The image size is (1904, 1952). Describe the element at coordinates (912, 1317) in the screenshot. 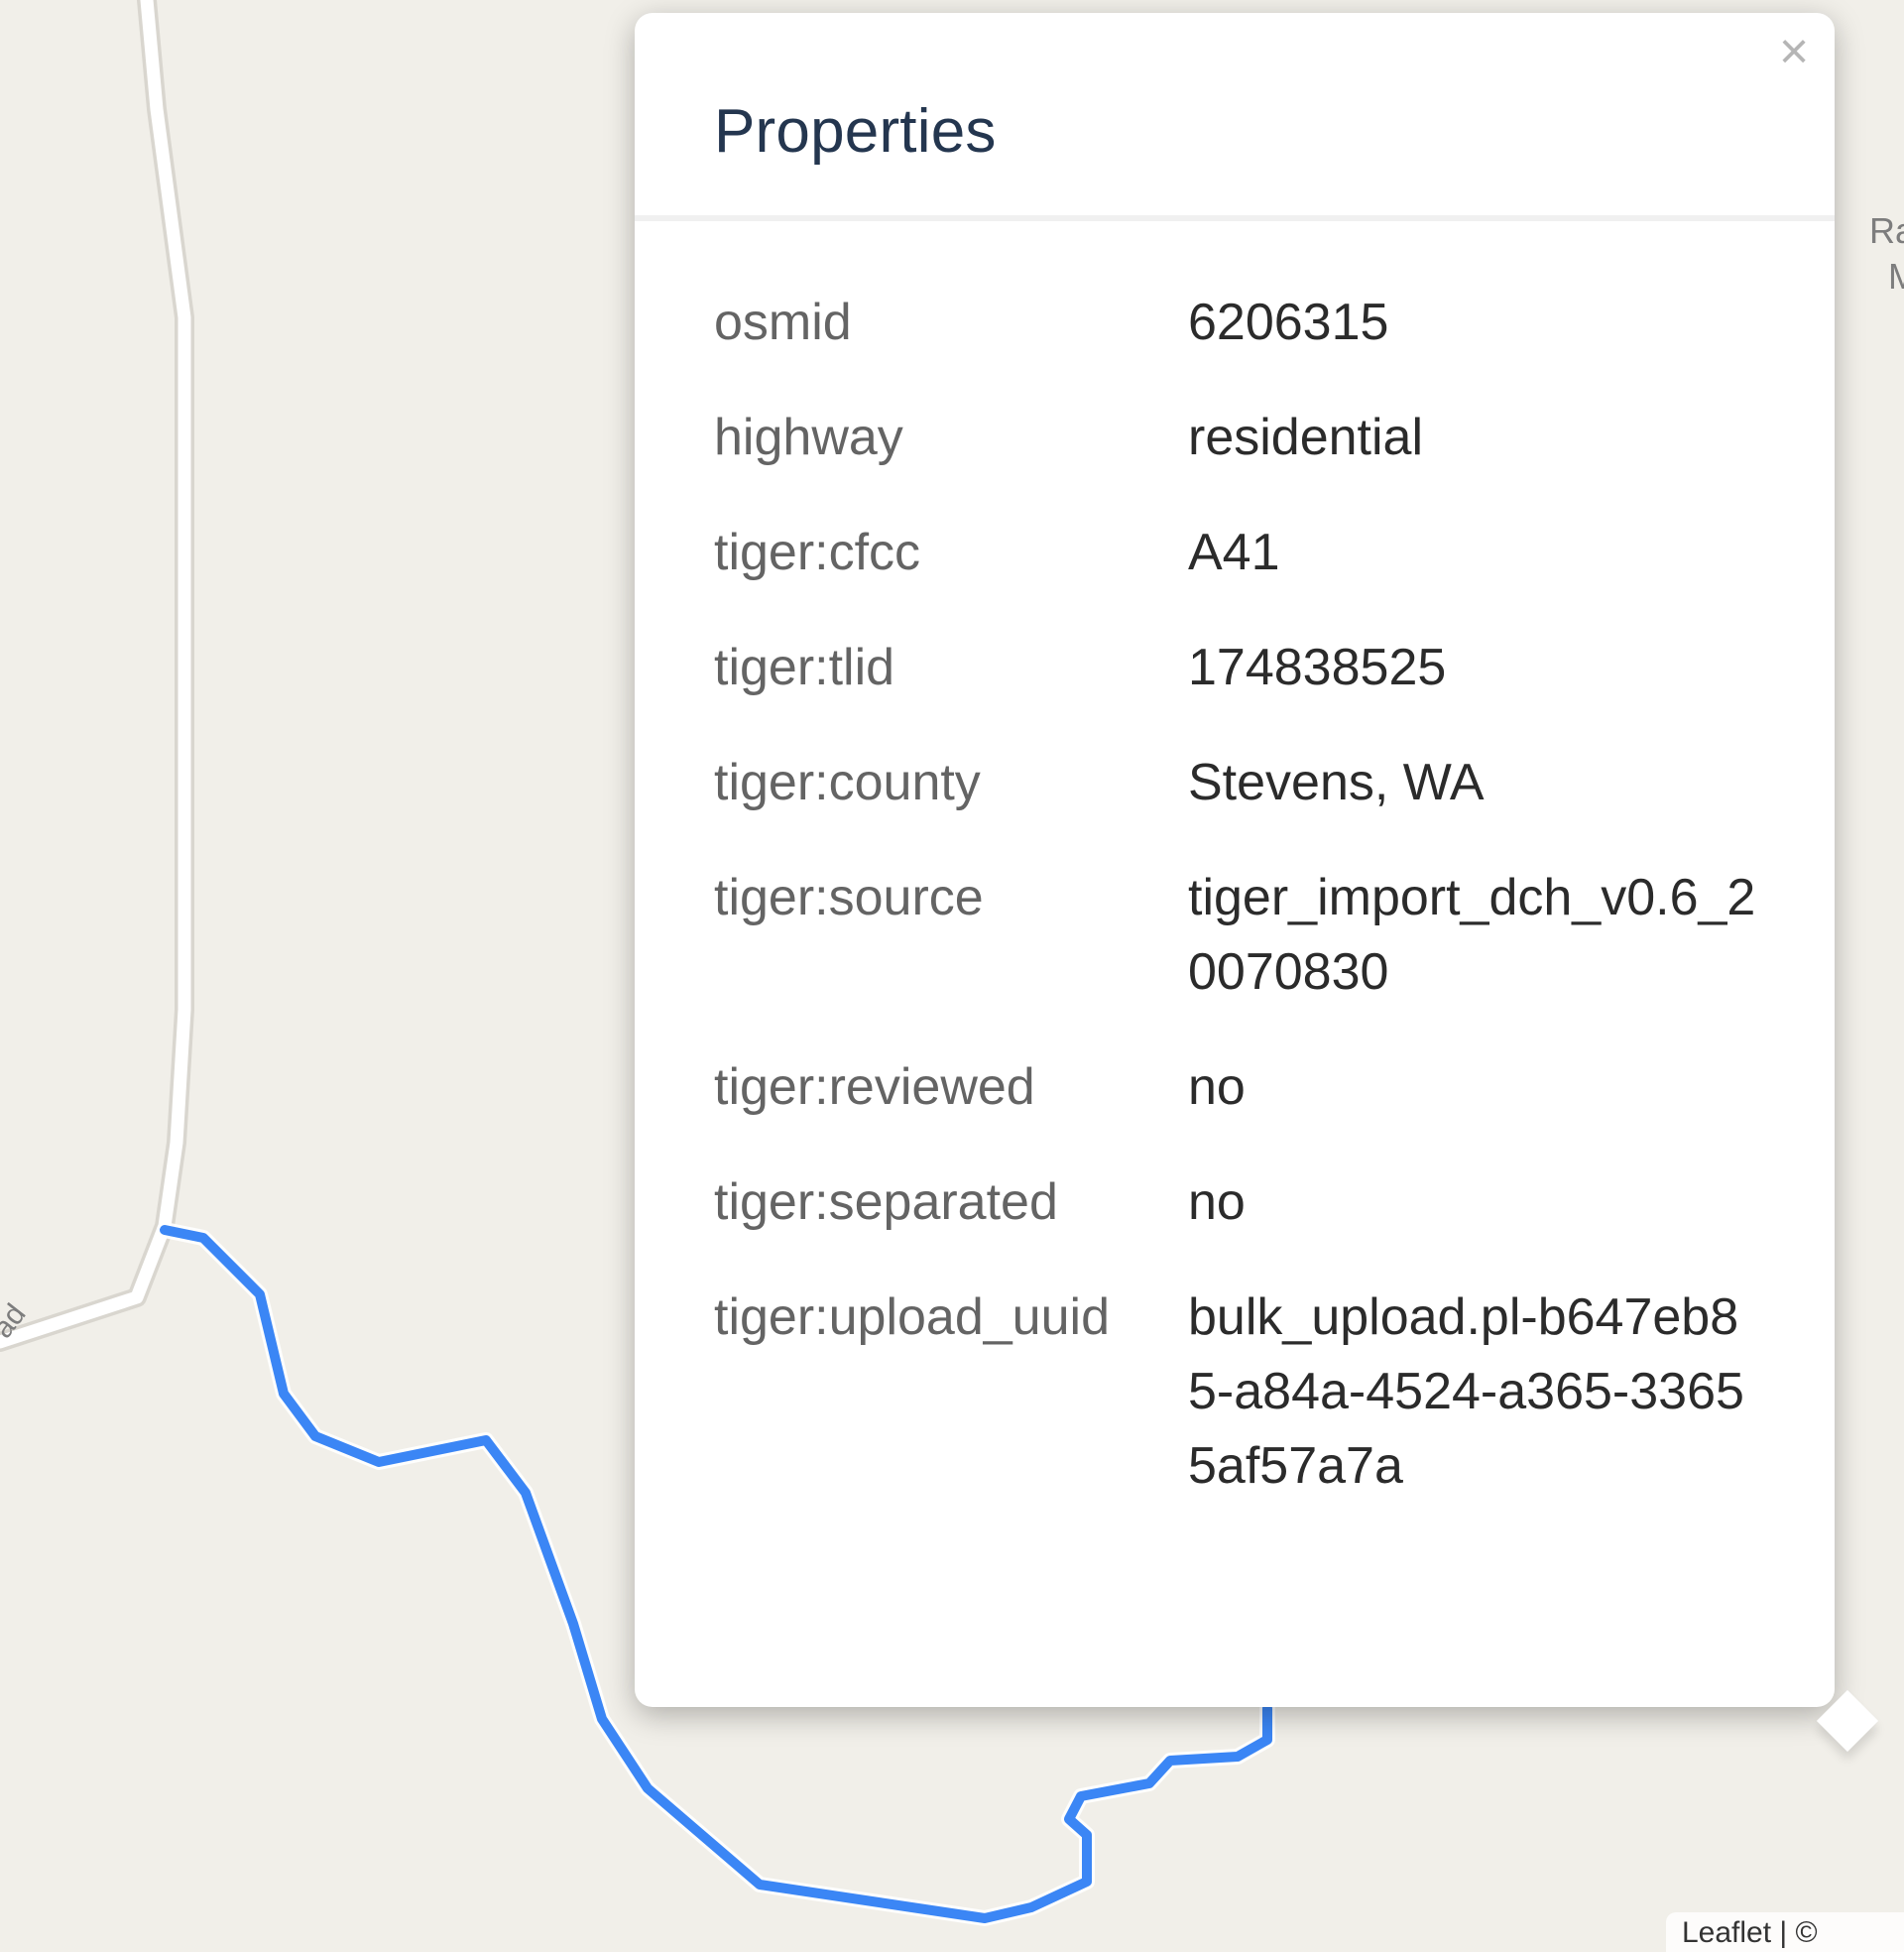

I see `property-key: tiger:upload_uuid` at that location.